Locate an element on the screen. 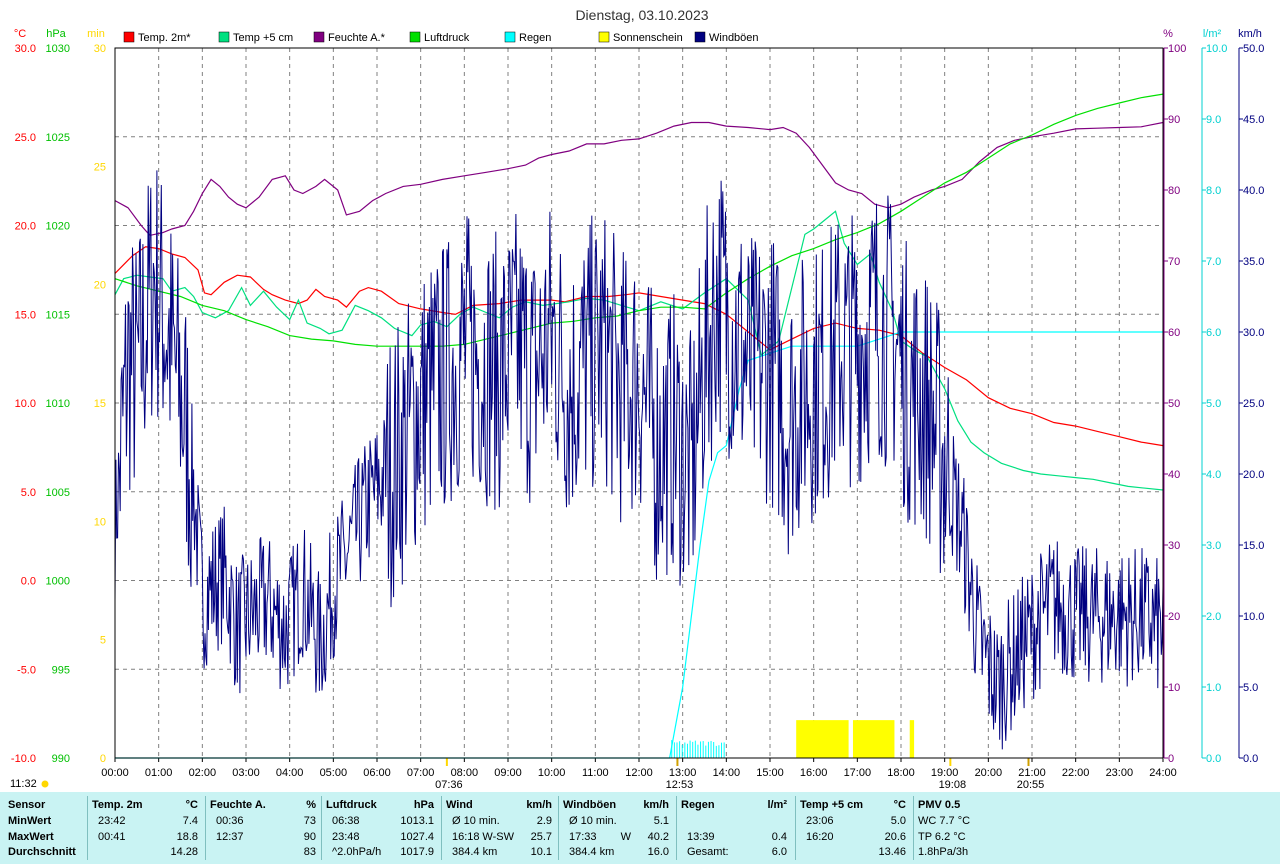  stats-value: 1017.9 is located at coordinates (417, 852).